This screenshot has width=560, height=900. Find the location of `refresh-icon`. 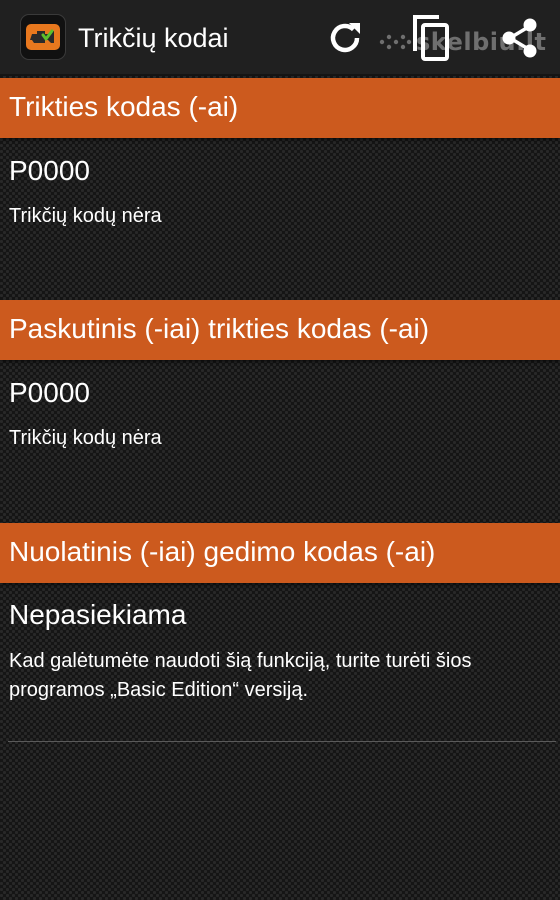

refresh-icon is located at coordinates (345, 38).